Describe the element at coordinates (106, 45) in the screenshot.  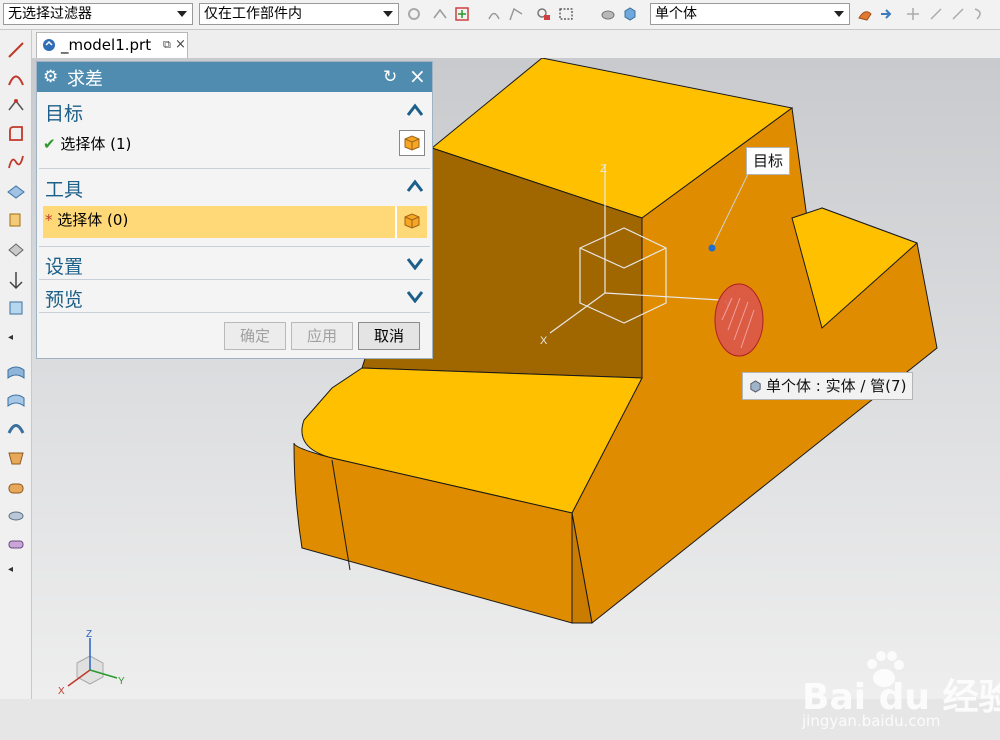
I see `tab-label: _model1.prt` at that location.